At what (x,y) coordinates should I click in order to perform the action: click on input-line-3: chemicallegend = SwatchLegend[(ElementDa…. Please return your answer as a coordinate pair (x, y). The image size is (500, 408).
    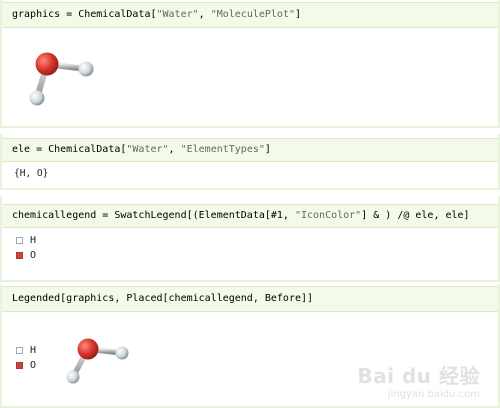
    Looking at the image, I should click on (250, 216).